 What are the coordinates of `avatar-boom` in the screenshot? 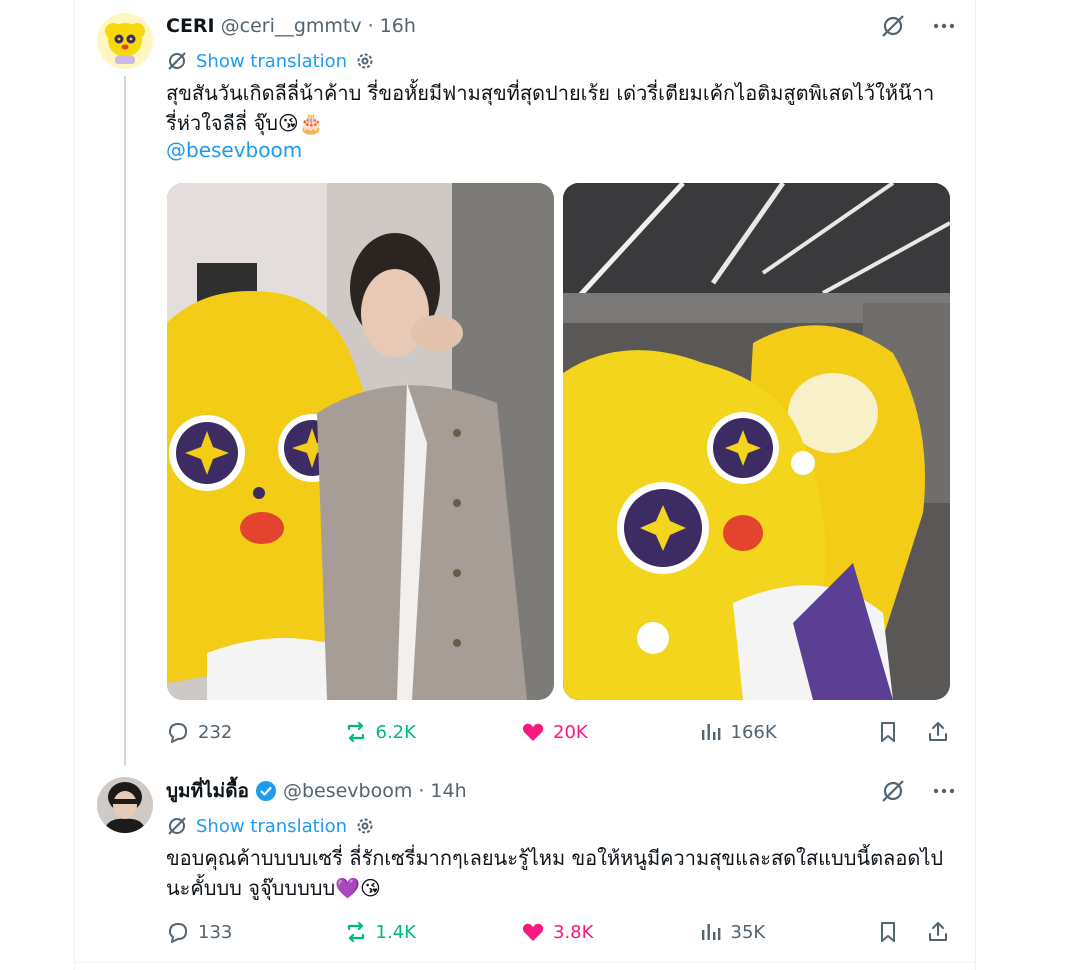 It's located at (125, 805).